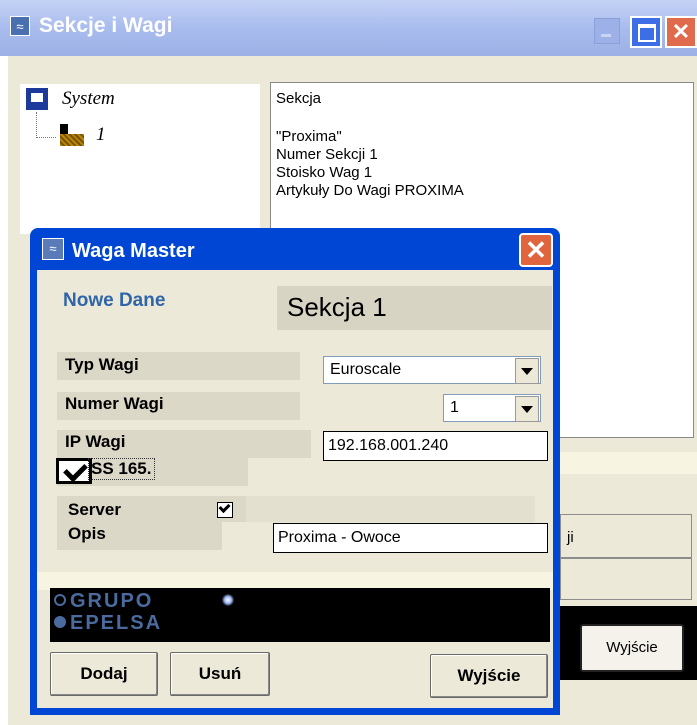  Describe the element at coordinates (681, 32) in the screenshot. I see `close-button: ✕` at that location.